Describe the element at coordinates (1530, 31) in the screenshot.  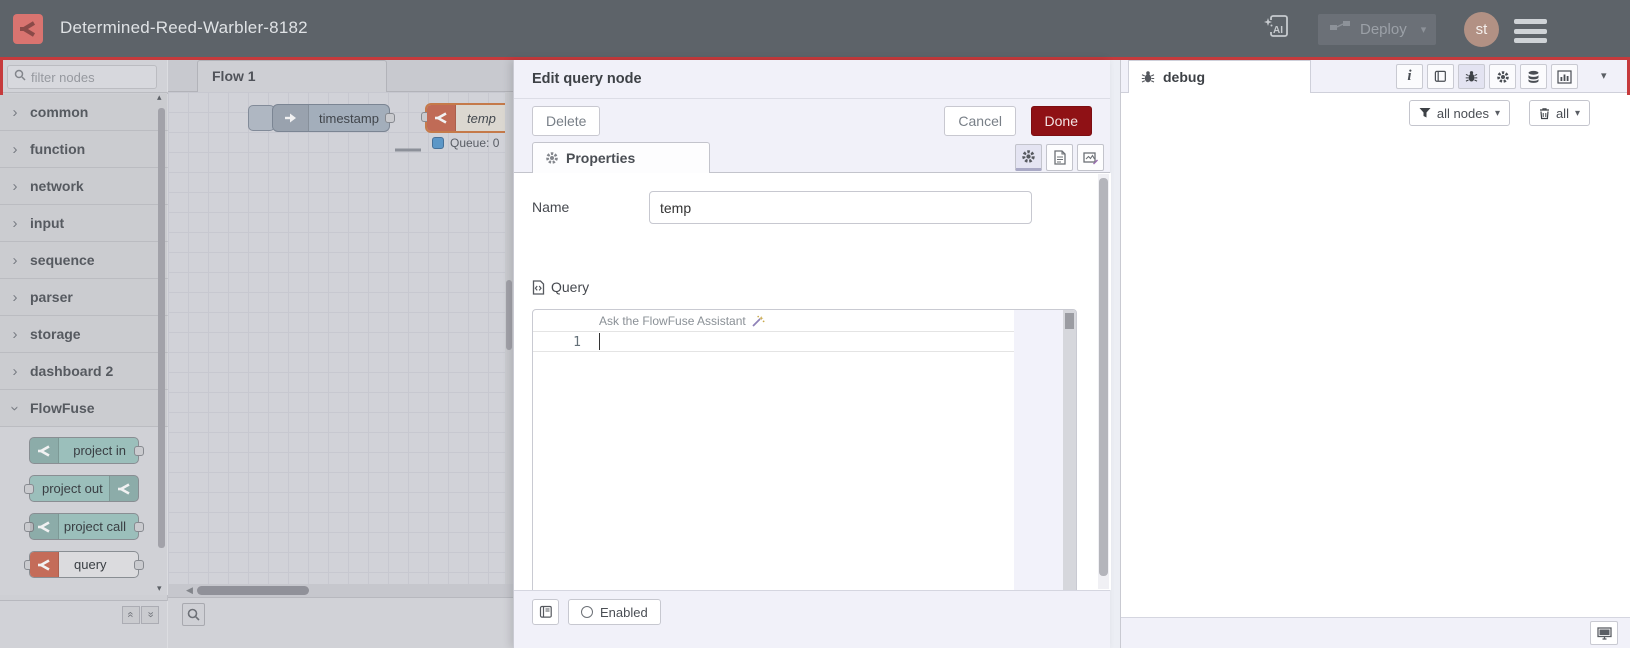
I see `main-menu-button` at that location.